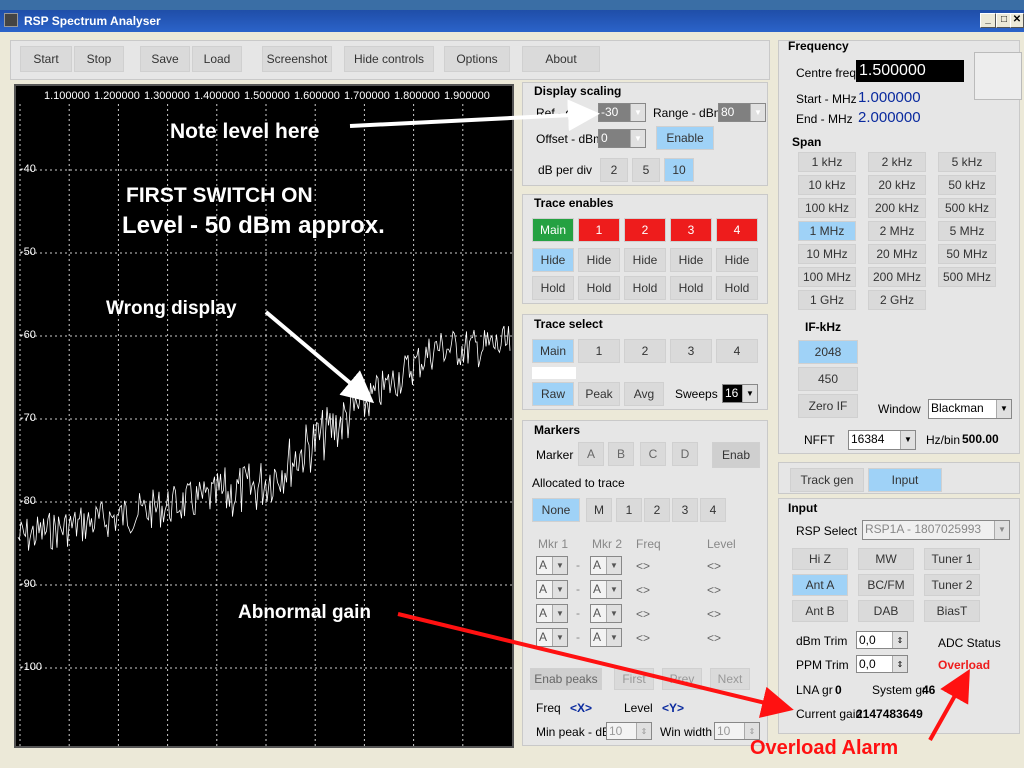 Image resolution: width=1024 pixels, height=768 pixels. What do you see at coordinates (737, 230) in the screenshot?
I see `trace-enable-4: 4` at bounding box center [737, 230].